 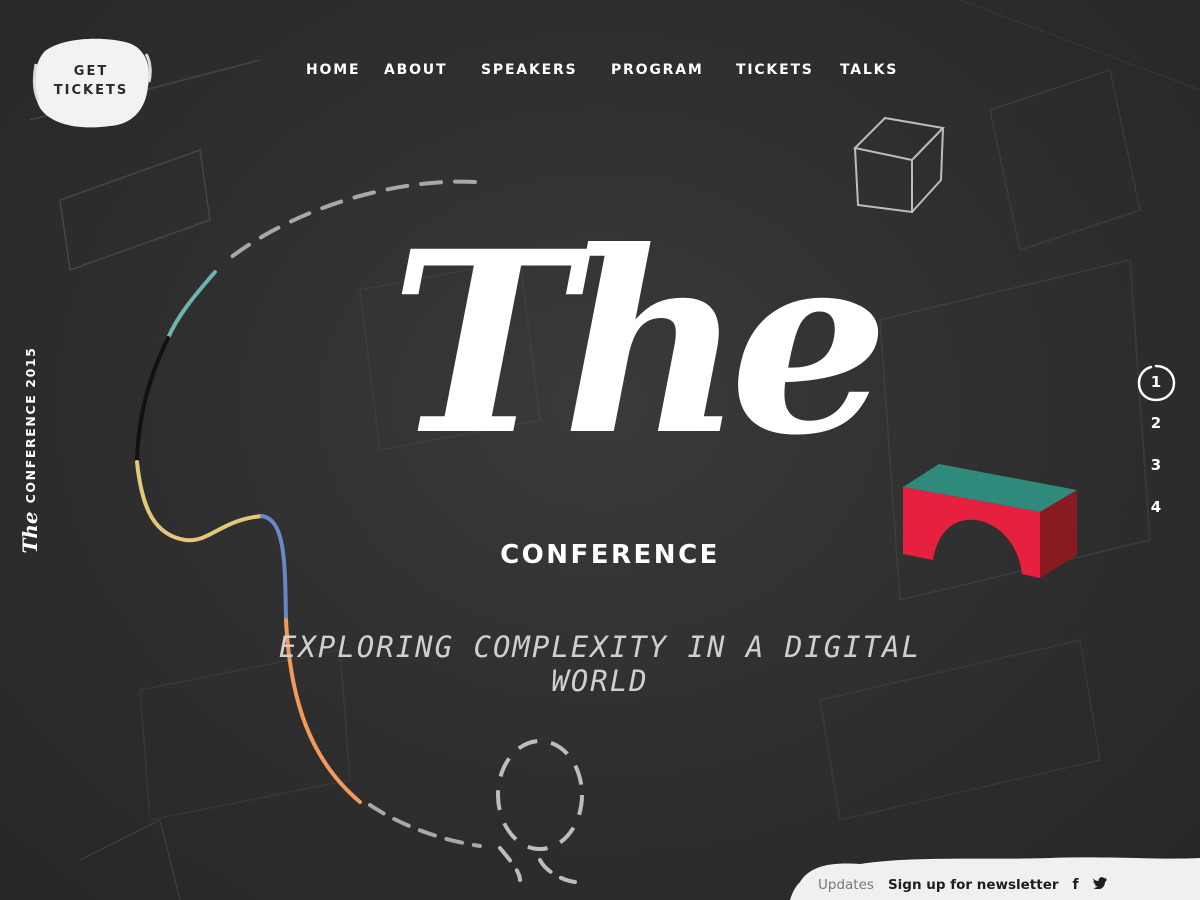 I want to click on pager-item-2: 2, so click(x=1156, y=423).